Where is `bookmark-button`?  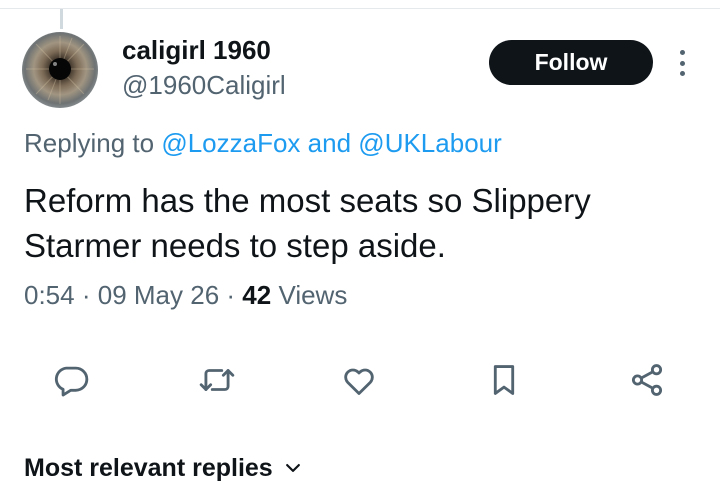 bookmark-button is located at coordinates (504, 380).